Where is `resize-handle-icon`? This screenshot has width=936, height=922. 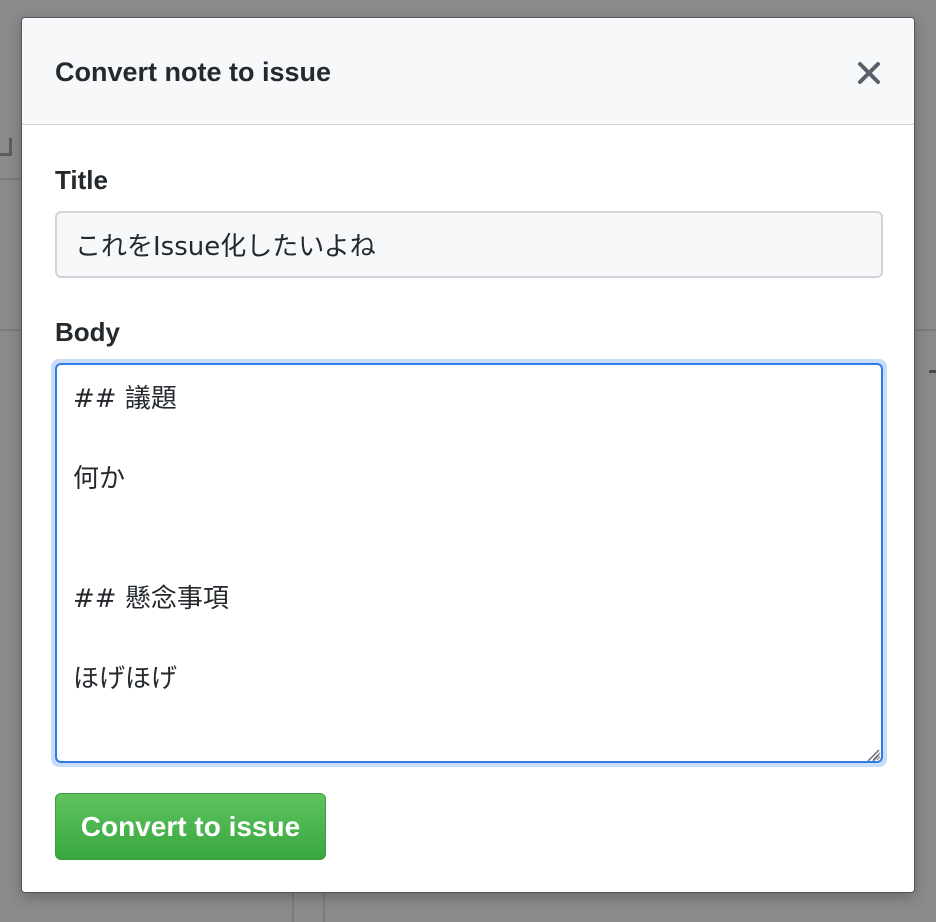
resize-handle-icon is located at coordinates (872, 754).